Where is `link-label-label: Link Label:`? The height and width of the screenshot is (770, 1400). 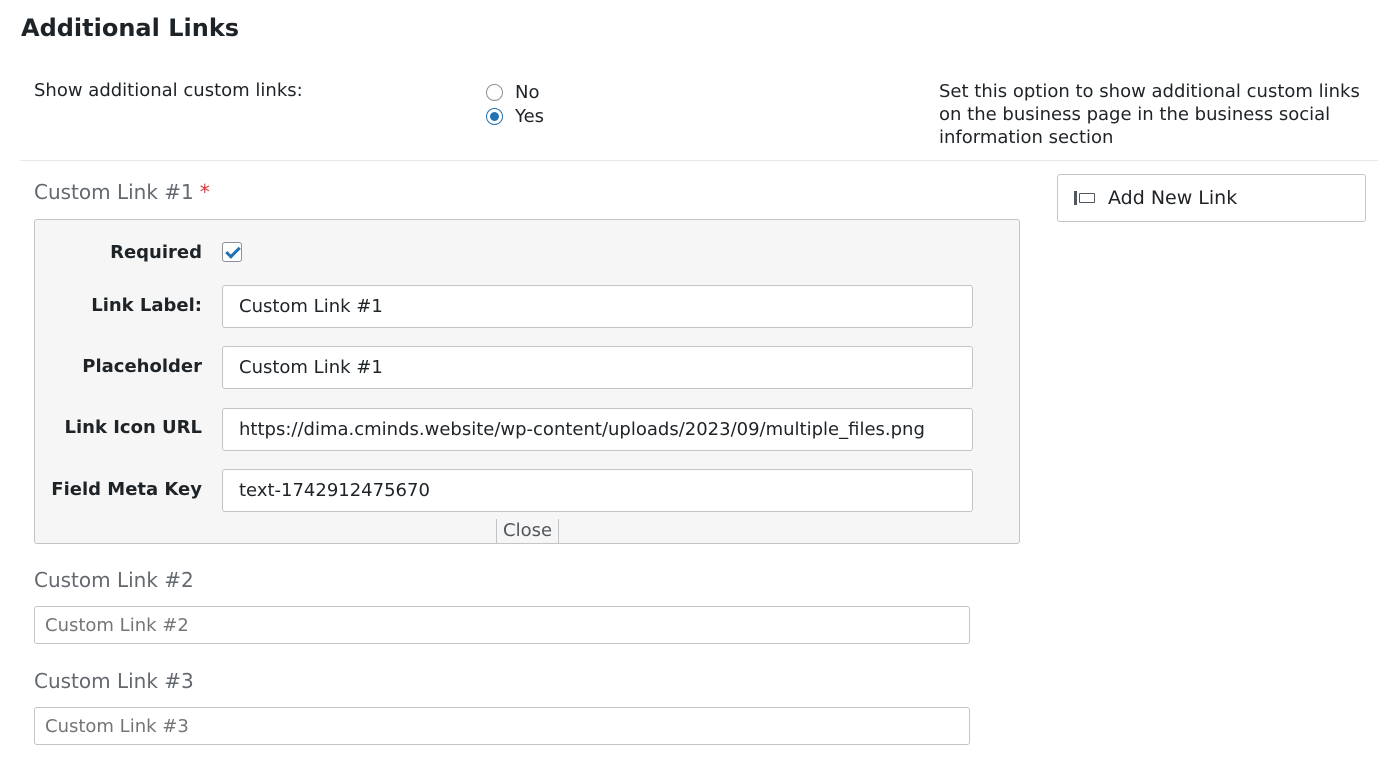
link-label-label: Link Label: is located at coordinates (146, 305).